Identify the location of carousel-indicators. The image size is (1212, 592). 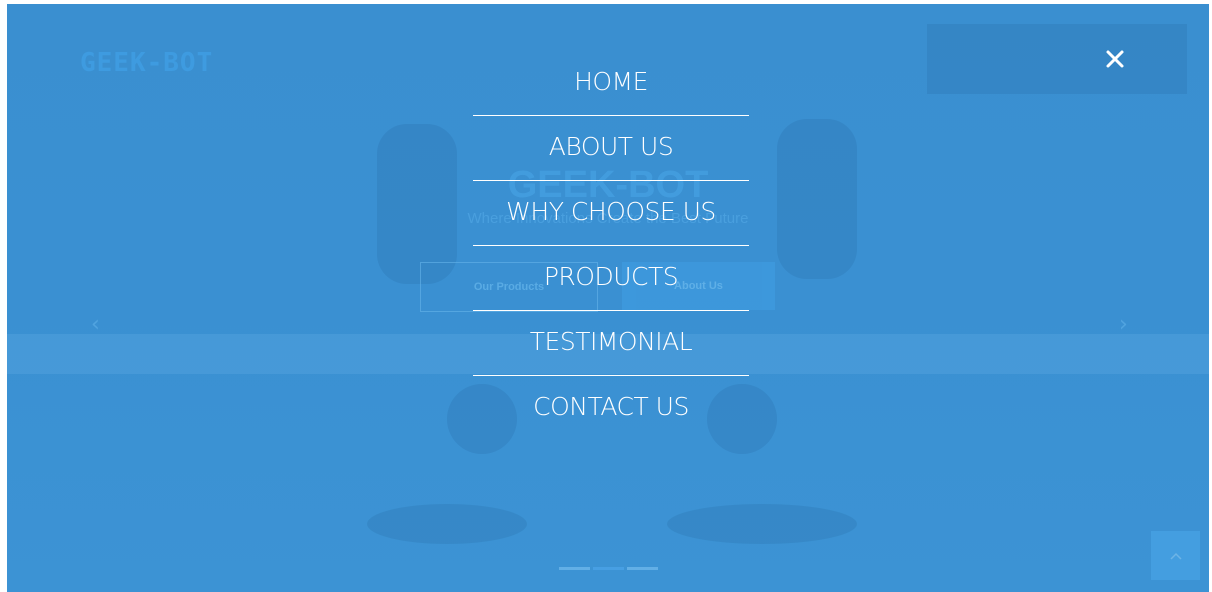
(608, 568).